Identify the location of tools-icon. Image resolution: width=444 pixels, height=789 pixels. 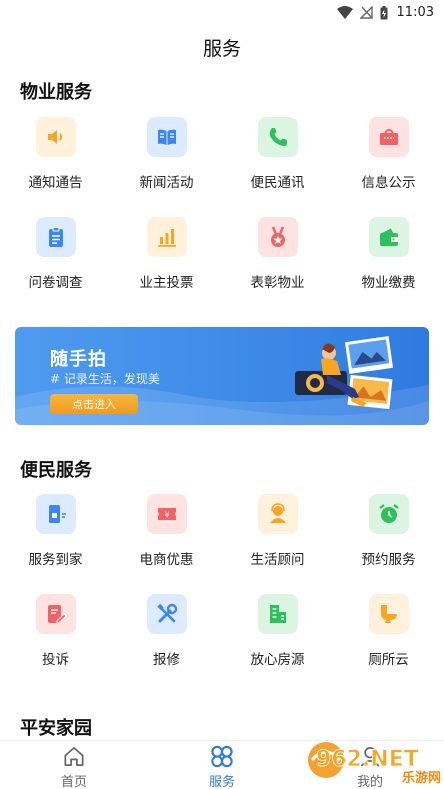
(166, 613).